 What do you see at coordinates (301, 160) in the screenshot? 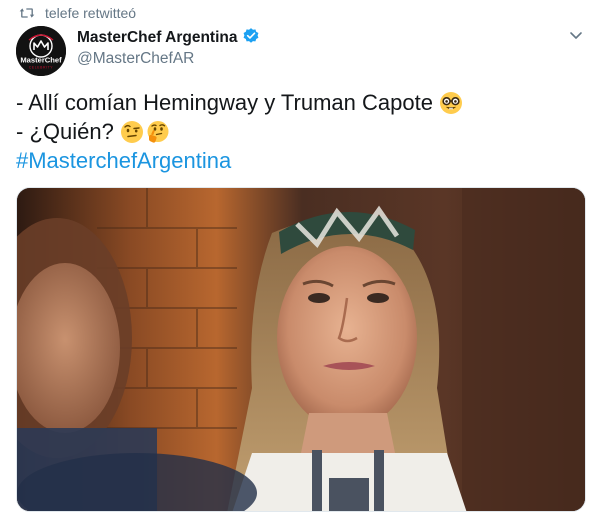
I see `tweet-hashtag-line: #MasterchefArgentina` at bounding box center [301, 160].